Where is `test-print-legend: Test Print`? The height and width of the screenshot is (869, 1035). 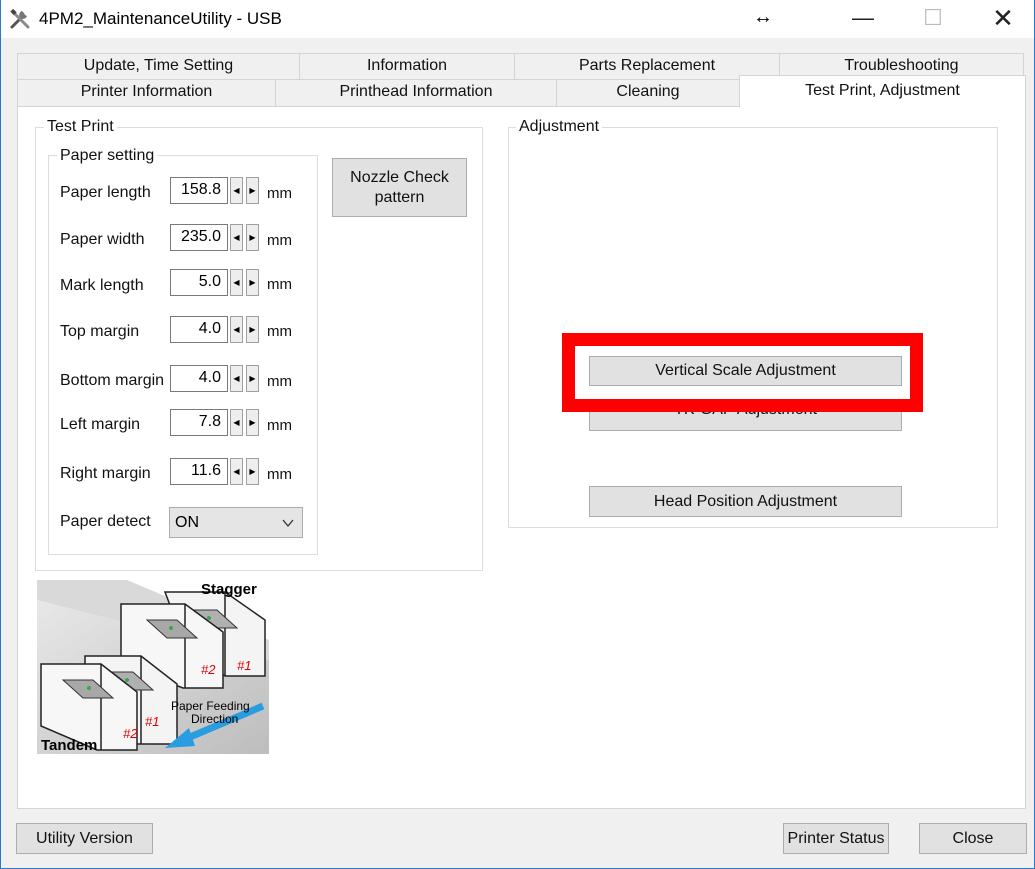
test-print-legend: Test Print is located at coordinates (80, 127).